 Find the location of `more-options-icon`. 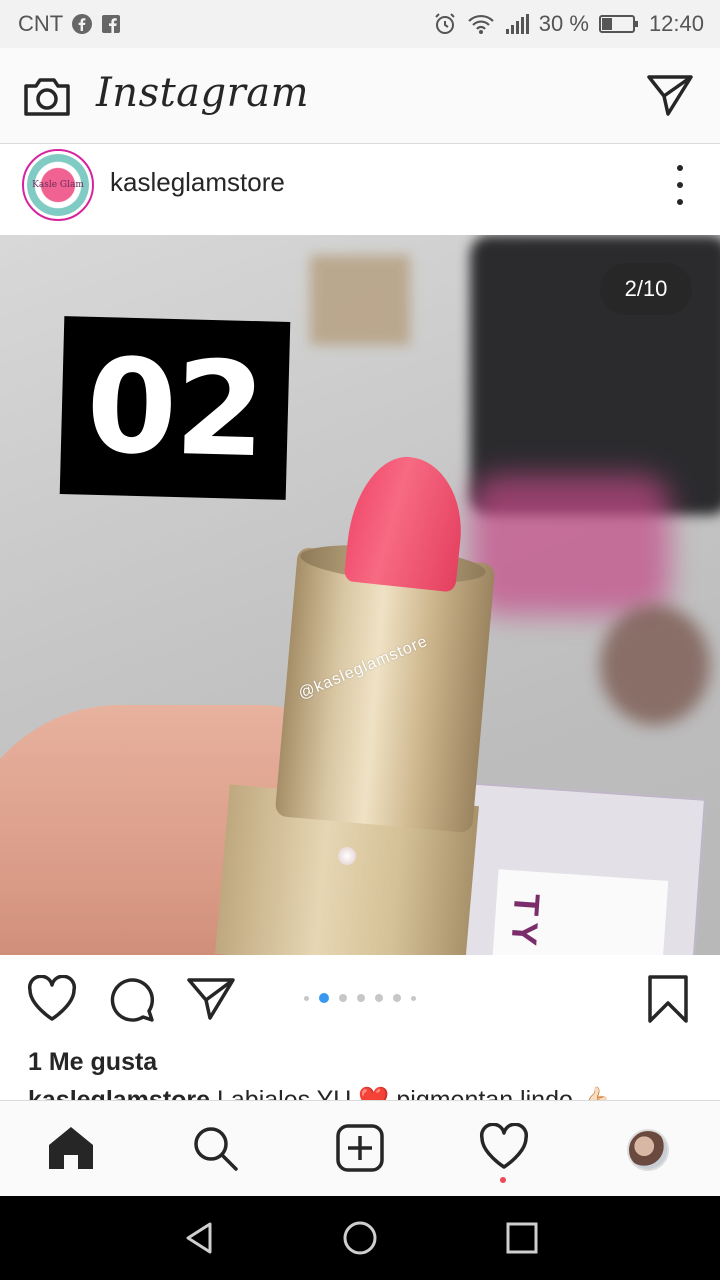

more-options-icon is located at coordinates (680, 185).